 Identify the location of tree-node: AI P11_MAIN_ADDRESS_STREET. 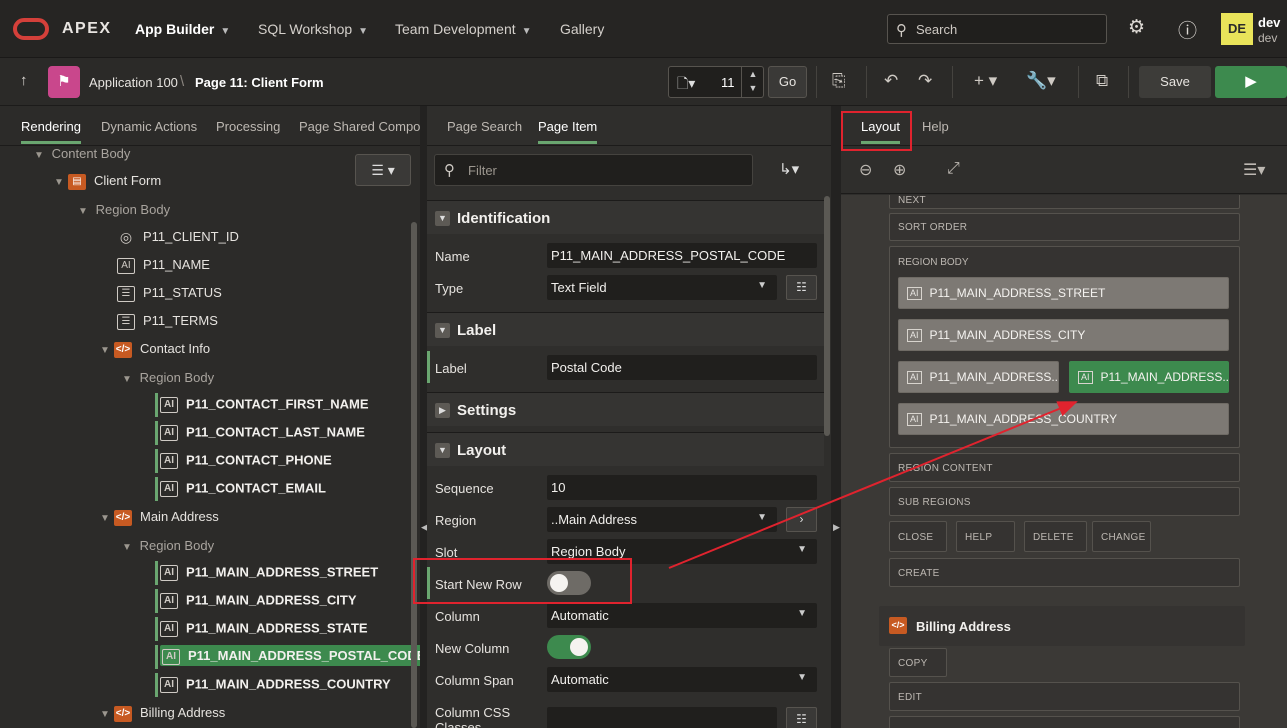
(266, 573).